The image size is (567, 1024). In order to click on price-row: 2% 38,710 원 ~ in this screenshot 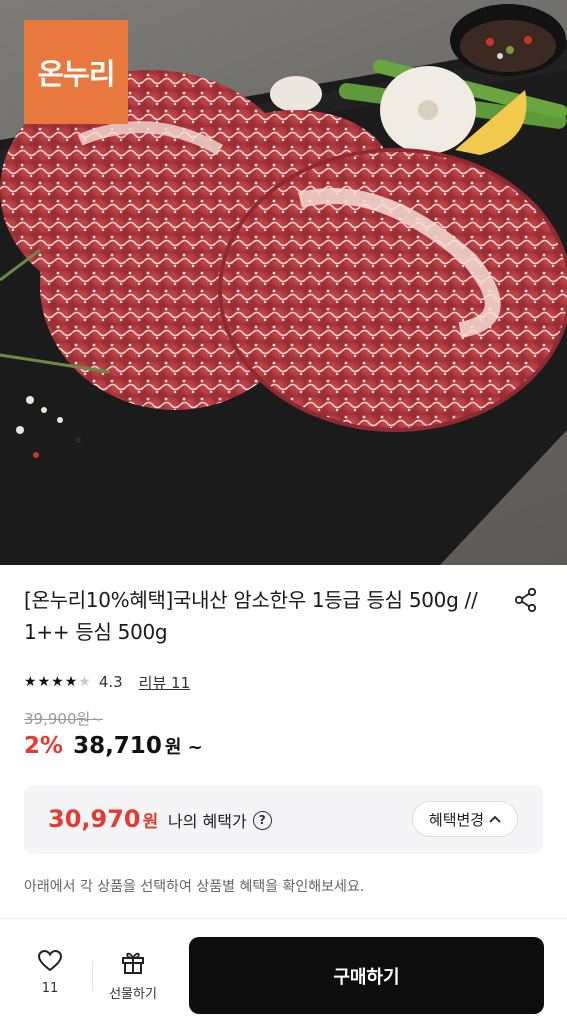, I will do `click(113, 746)`.